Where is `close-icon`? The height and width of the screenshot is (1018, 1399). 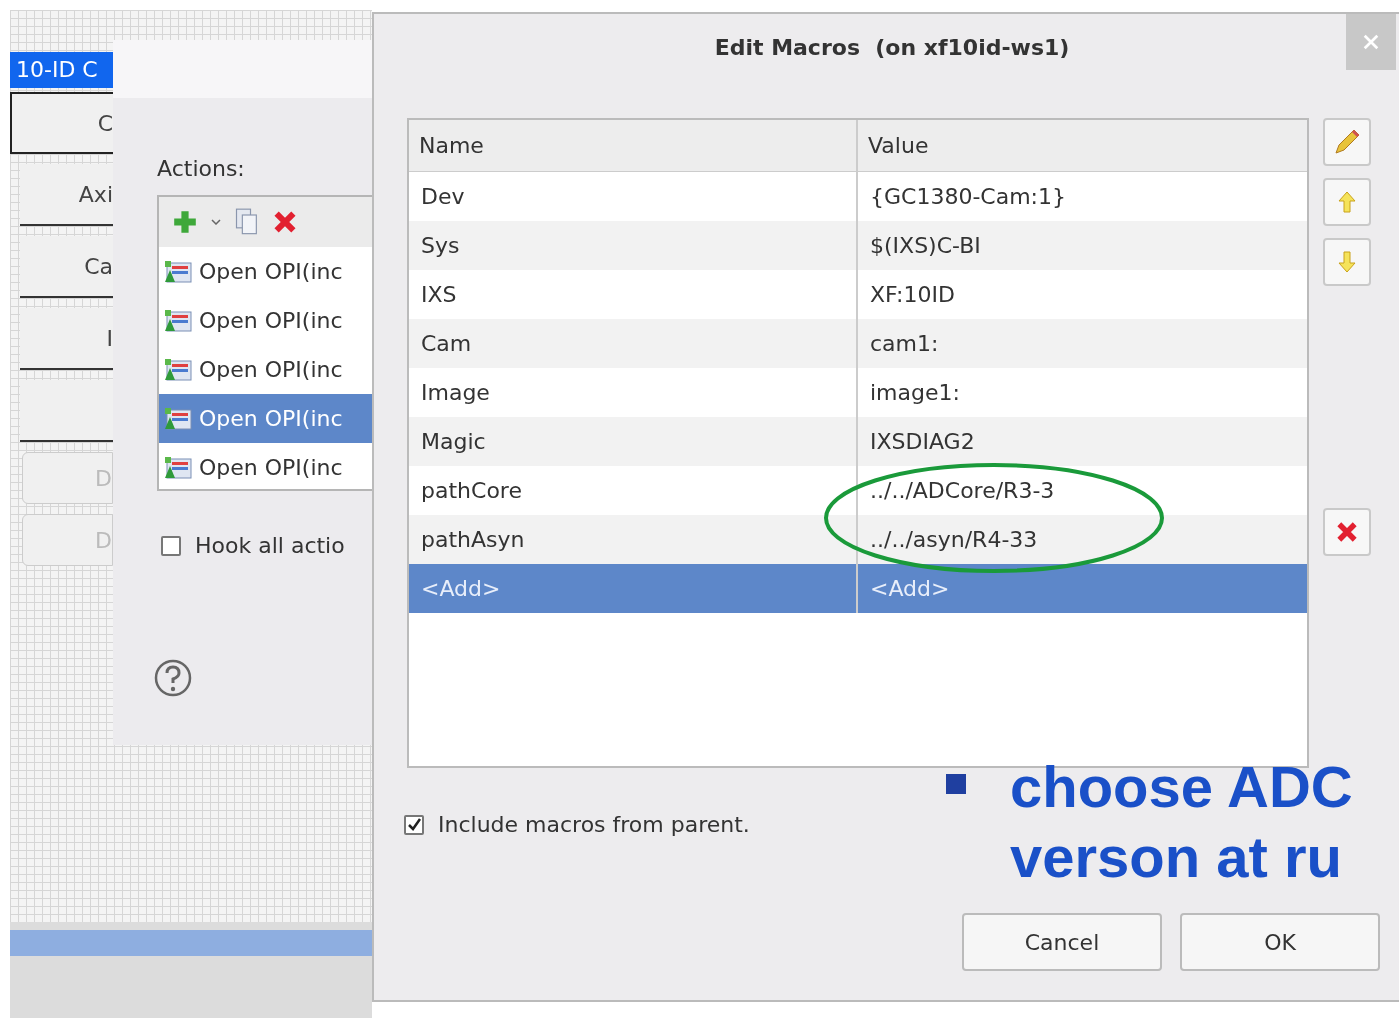
close-icon is located at coordinates (1371, 42).